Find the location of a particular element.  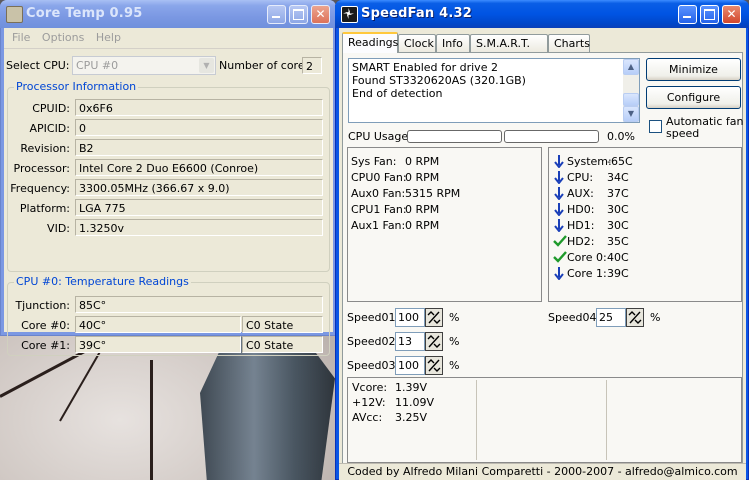

scroll-thumb is located at coordinates (631, 99).